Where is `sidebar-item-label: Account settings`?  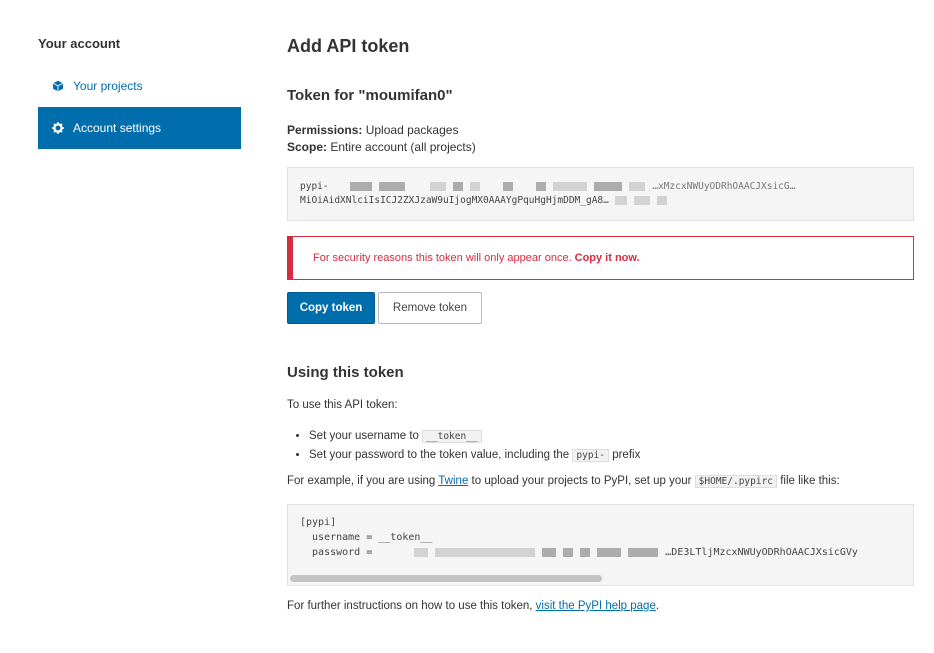 sidebar-item-label: Account settings is located at coordinates (117, 128).